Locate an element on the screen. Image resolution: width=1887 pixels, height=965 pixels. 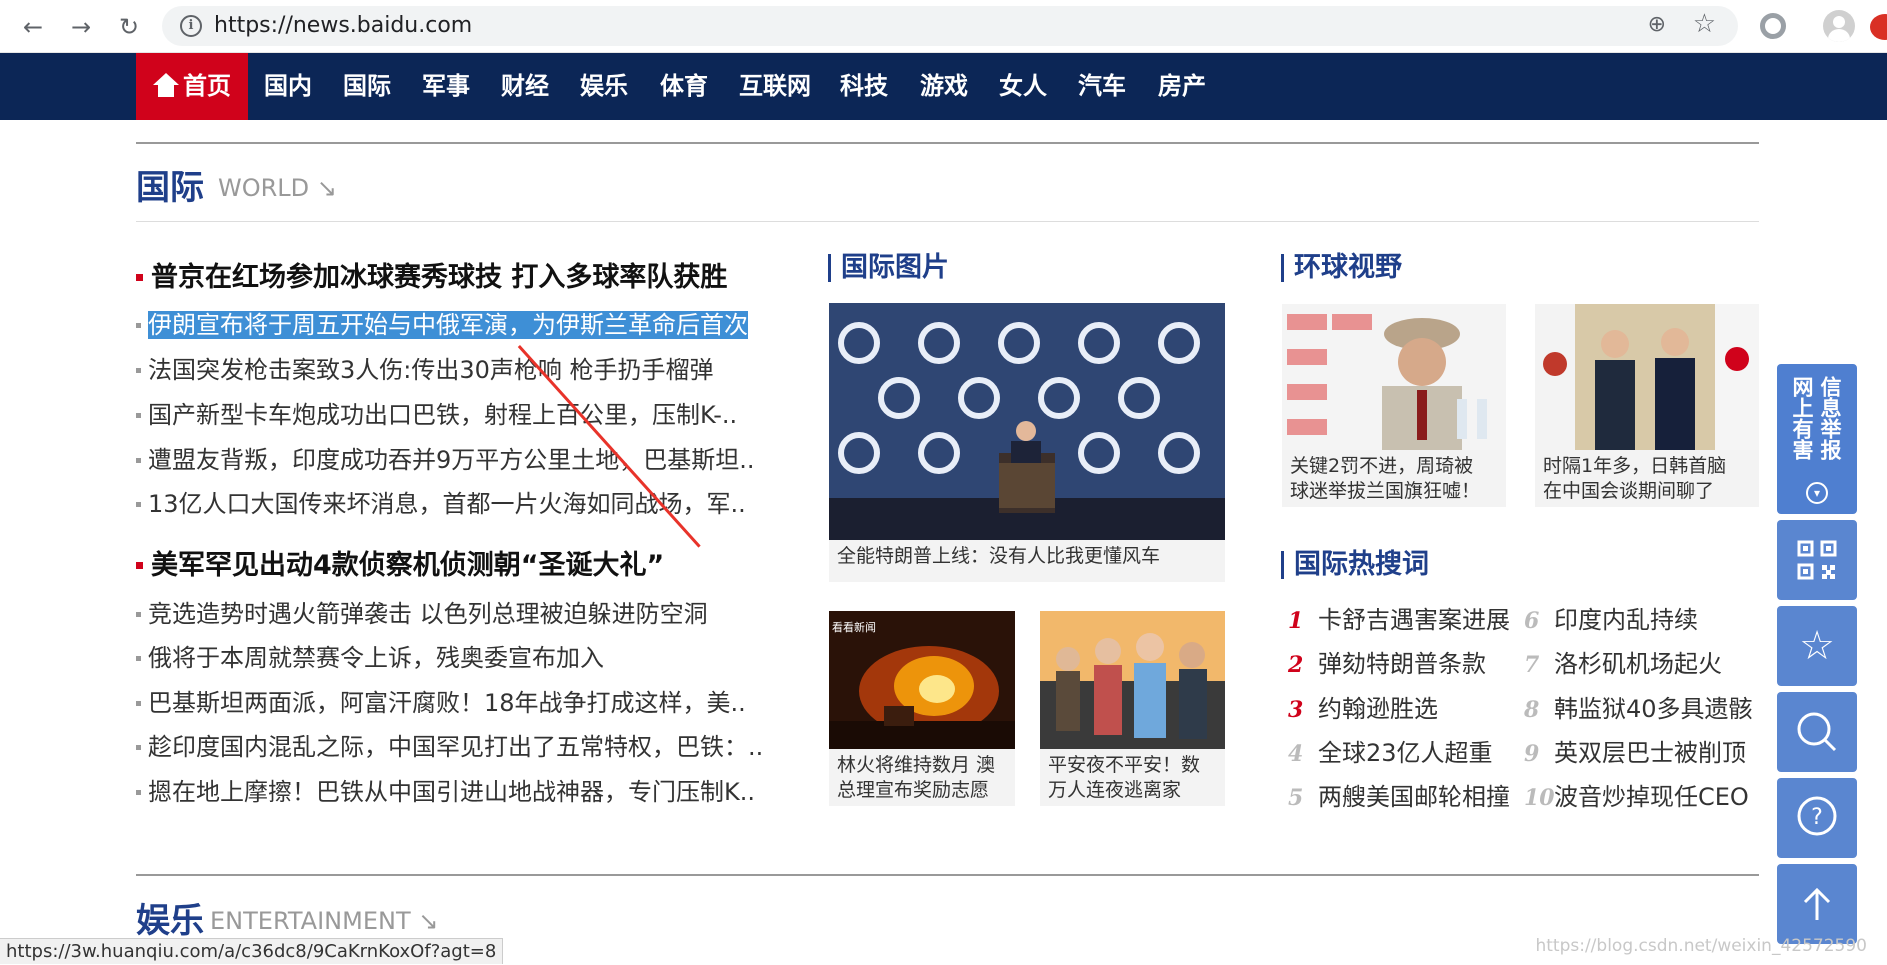
photo-group is located at coordinates (1132, 680).